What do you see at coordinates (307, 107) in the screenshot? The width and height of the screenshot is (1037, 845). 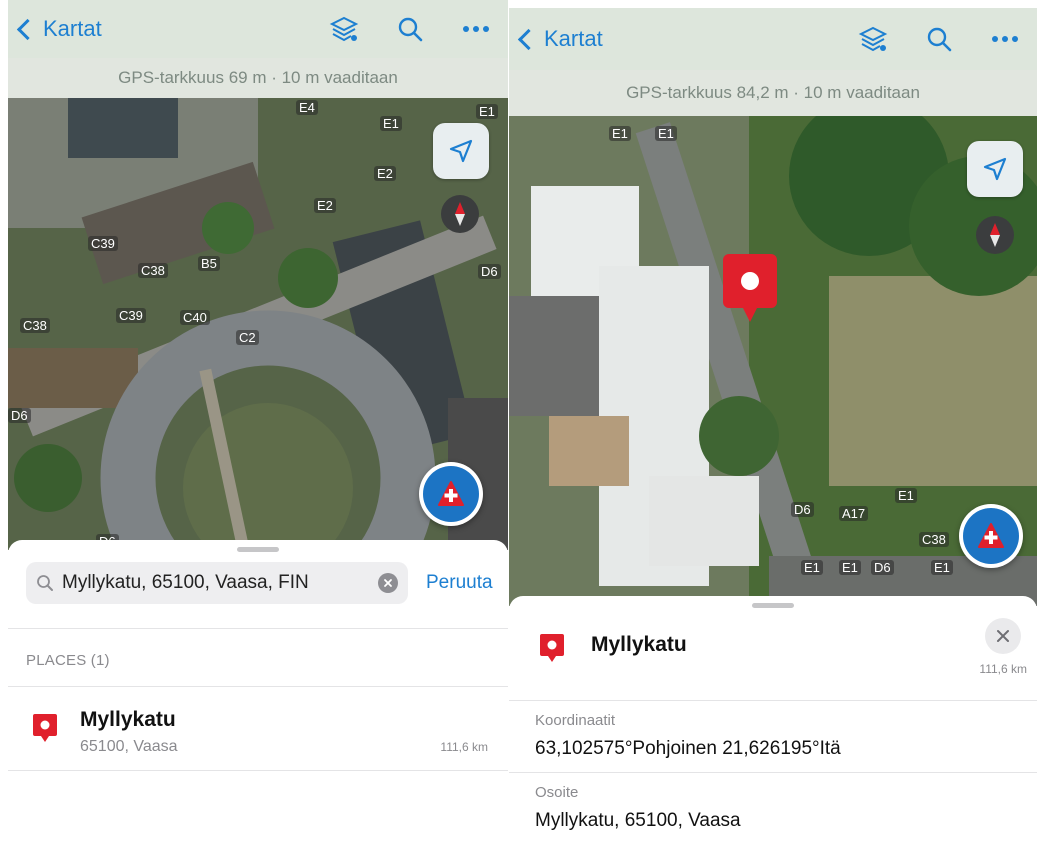 I see `map-sign-label: E4` at bounding box center [307, 107].